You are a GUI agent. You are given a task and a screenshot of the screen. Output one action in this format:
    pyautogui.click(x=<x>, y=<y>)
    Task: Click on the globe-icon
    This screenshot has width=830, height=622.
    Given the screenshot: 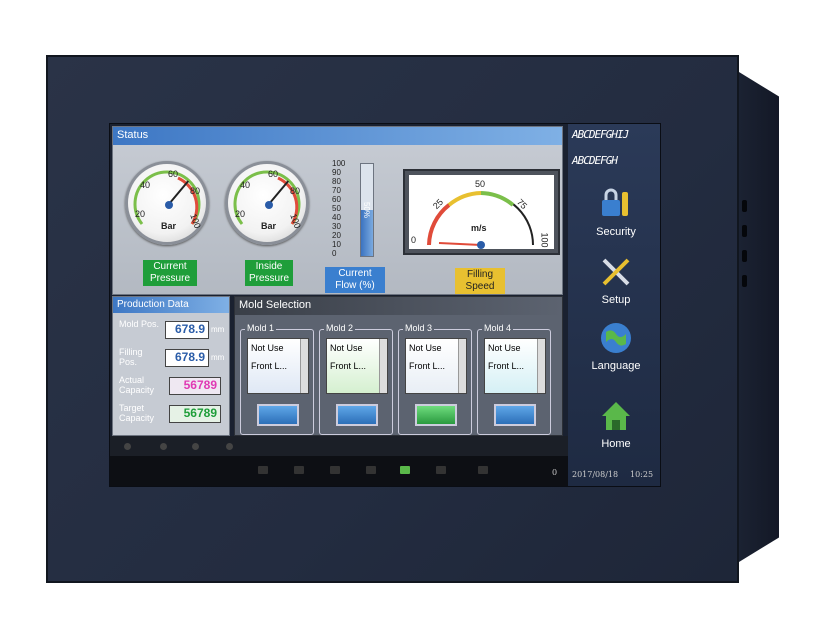 What is the action you would take?
    pyautogui.click(x=616, y=338)
    